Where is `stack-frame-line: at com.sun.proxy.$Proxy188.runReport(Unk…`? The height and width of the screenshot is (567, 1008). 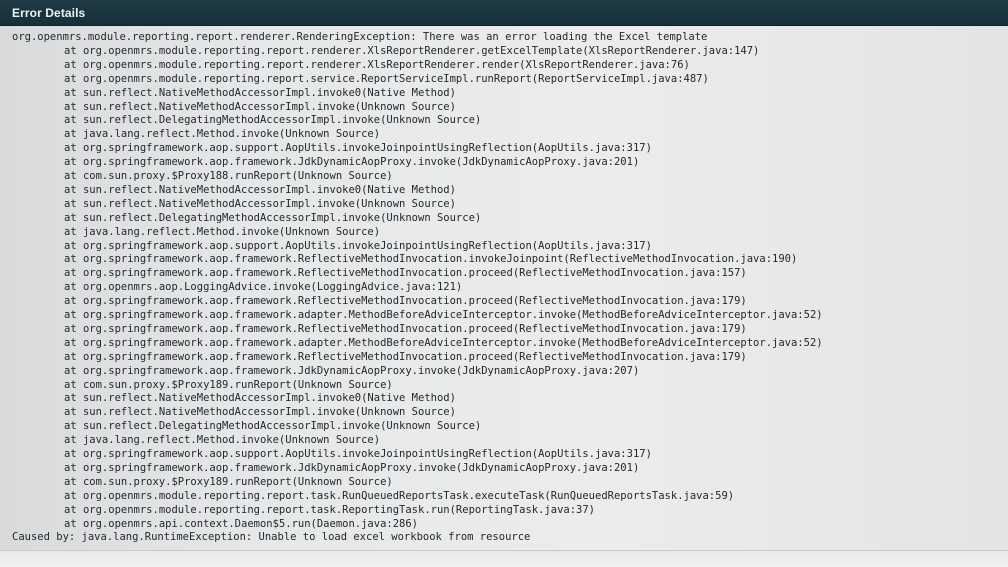 stack-frame-line: at com.sun.proxy.$Proxy188.runReport(Unk… is located at coordinates (228, 176).